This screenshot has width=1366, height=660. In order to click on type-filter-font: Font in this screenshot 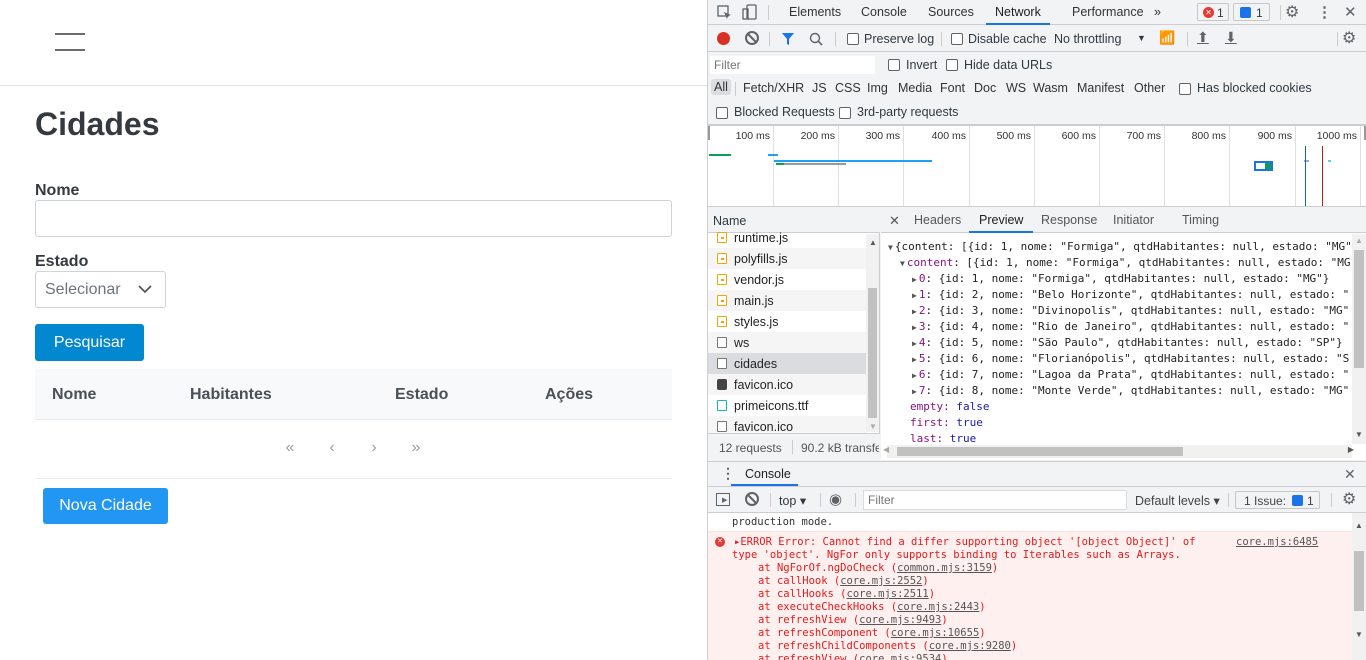, I will do `click(952, 88)`.